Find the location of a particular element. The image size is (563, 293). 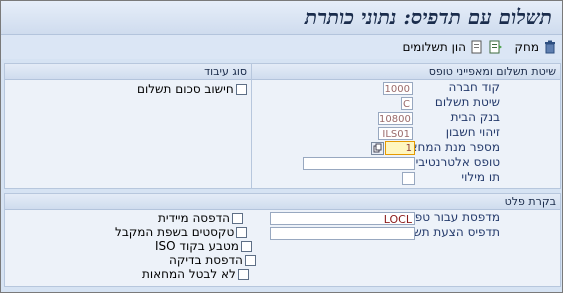

company-code-label: קוד חברה is located at coordinates (474, 87).